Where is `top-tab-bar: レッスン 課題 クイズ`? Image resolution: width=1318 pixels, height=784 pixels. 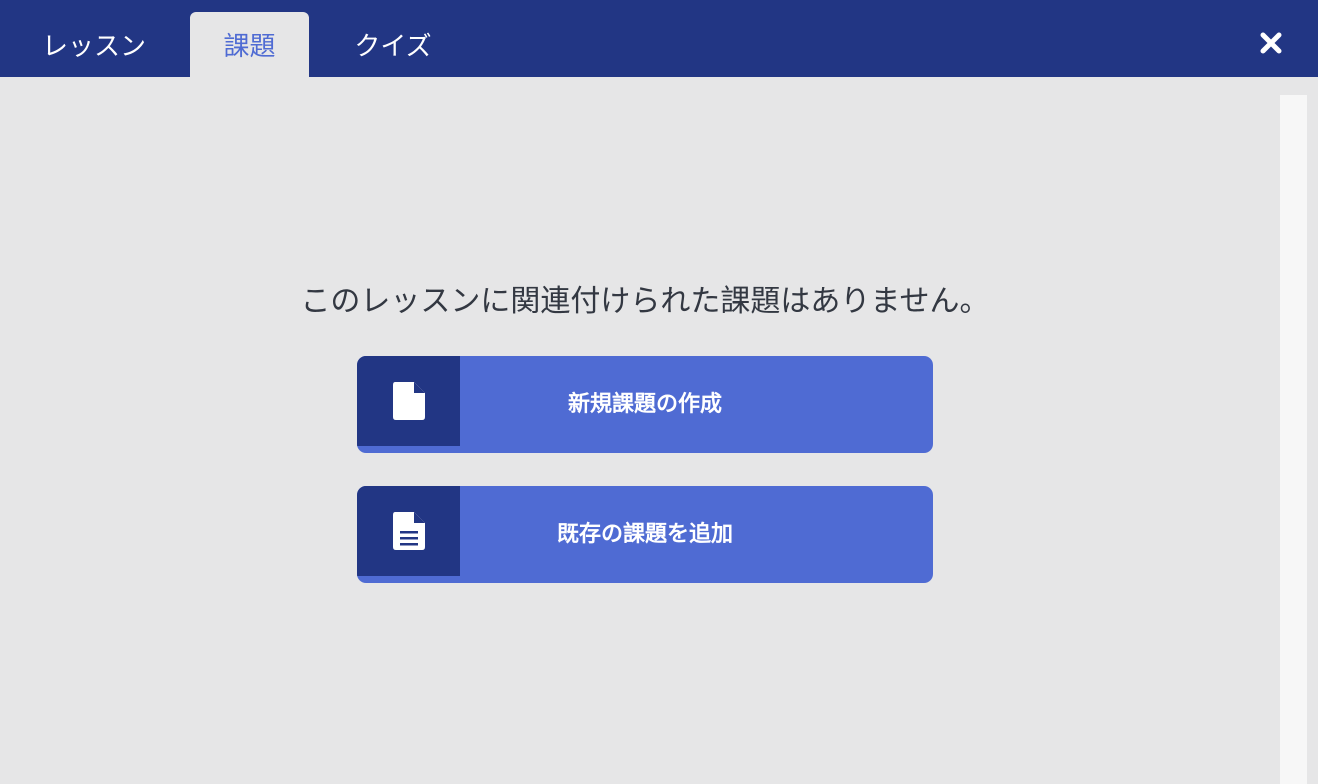 top-tab-bar: レッスン 課題 クイズ is located at coordinates (659, 38).